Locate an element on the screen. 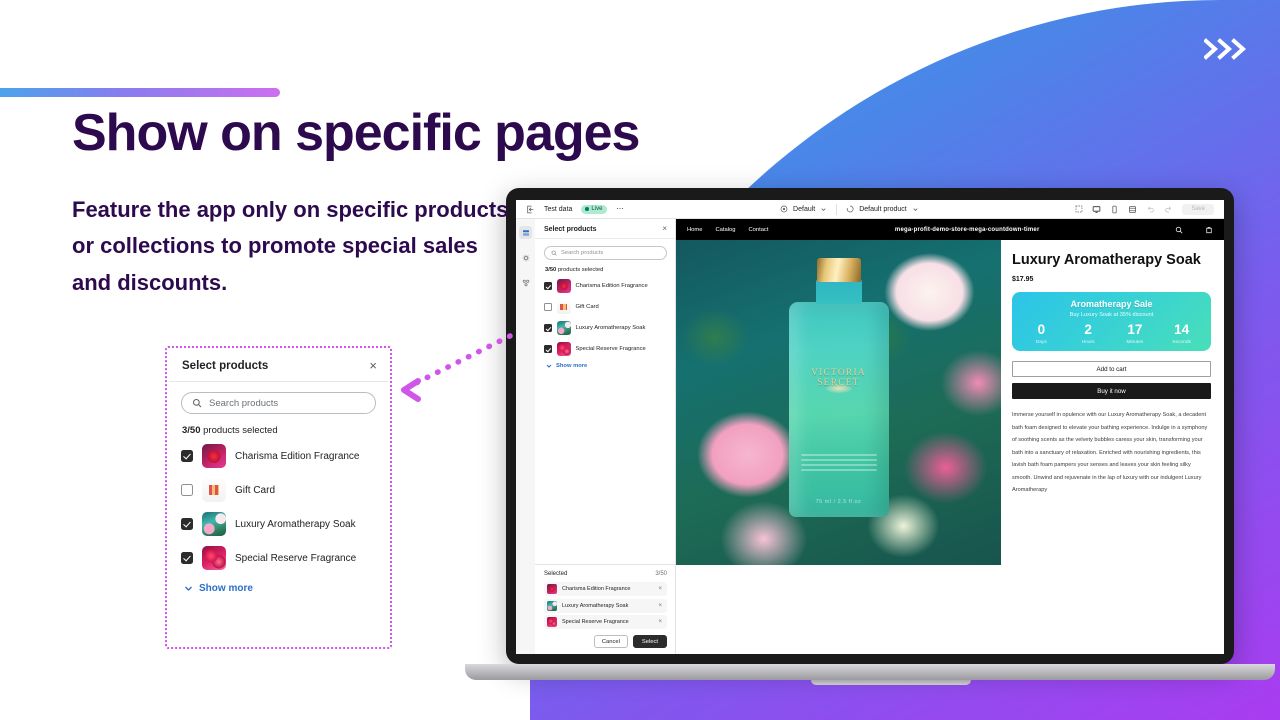  redo-icon is located at coordinates (1168, 209).